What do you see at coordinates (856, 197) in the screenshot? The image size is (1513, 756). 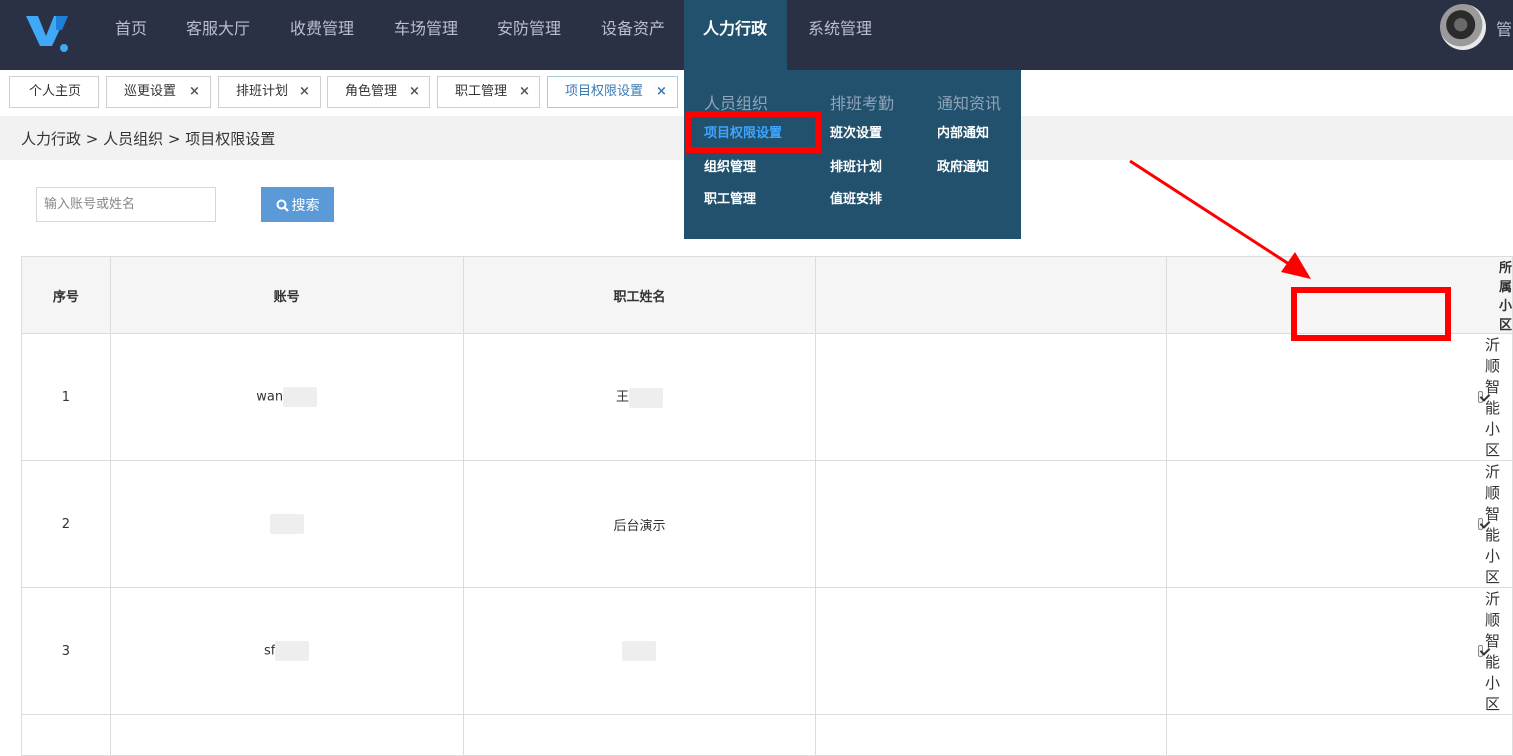 I see `menu-item-duty-schedule: 值班安排` at bounding box center [856, 197].